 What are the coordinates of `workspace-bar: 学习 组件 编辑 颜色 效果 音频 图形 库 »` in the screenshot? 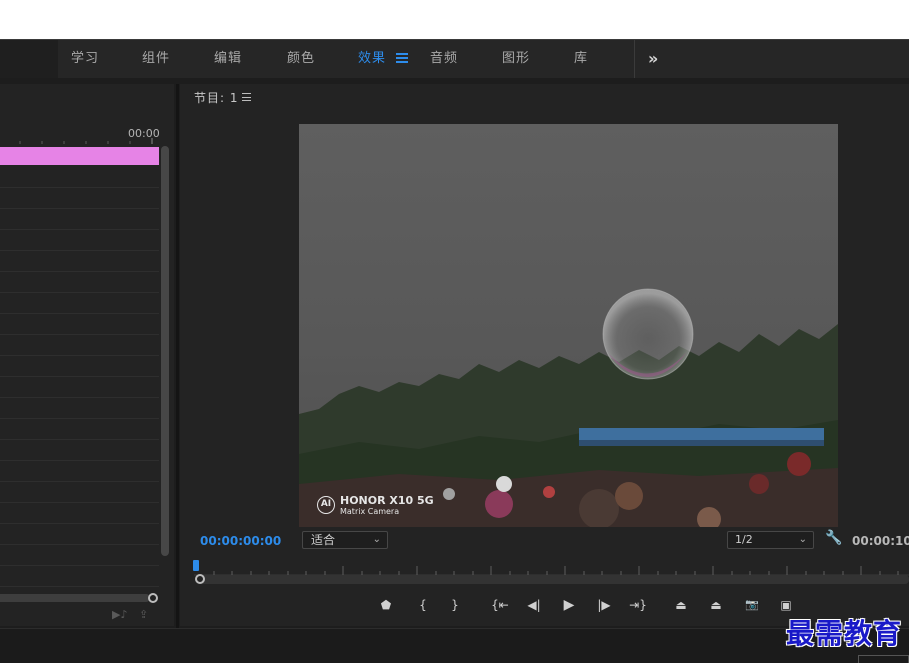 It's located at (454, 58).